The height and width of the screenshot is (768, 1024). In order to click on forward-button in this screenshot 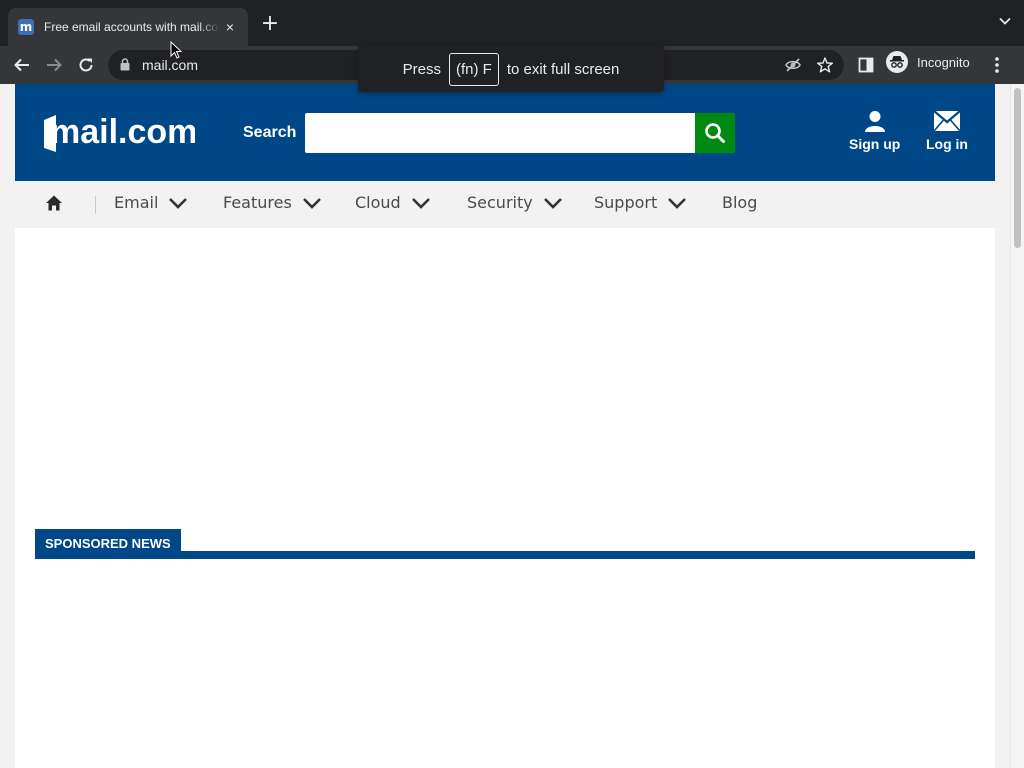, I will do `click(54, 65)`.